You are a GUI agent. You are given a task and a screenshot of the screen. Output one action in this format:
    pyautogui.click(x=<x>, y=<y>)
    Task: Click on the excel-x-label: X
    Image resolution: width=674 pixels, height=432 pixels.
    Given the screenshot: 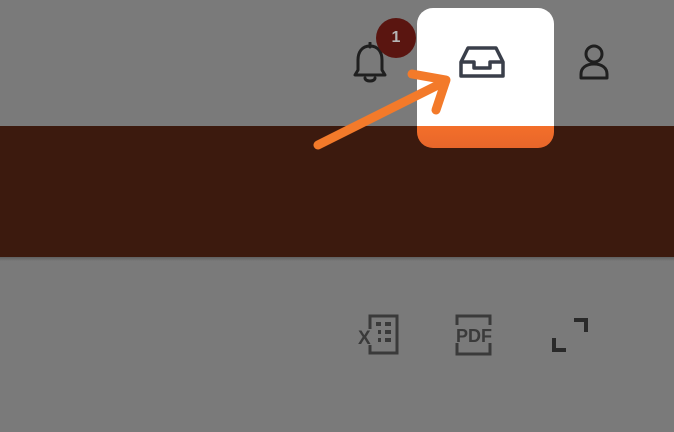 What is the action you would take?
    pyautogui.click(x=364, y=338)
    